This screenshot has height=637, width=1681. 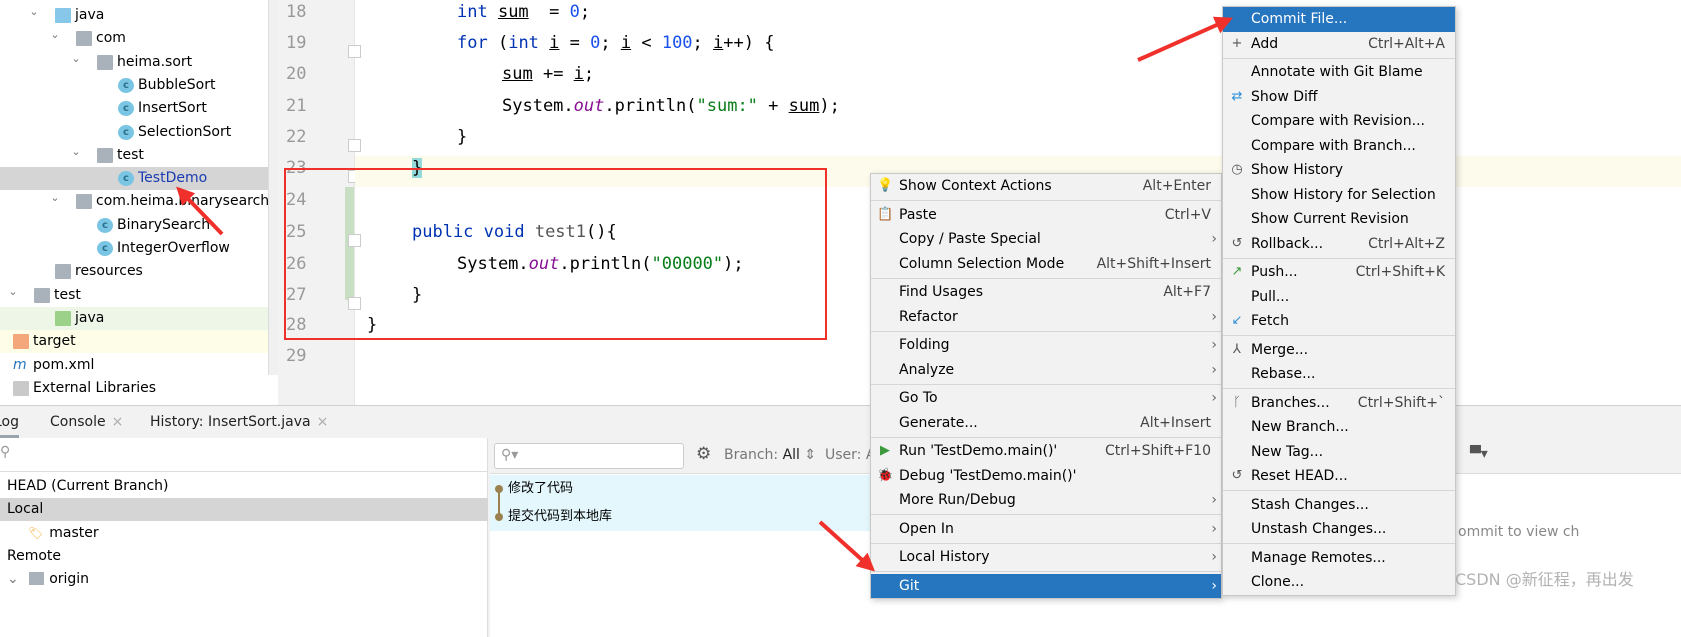 I want to click on tree-item: c InsertSort, so click(x=134, y=108).